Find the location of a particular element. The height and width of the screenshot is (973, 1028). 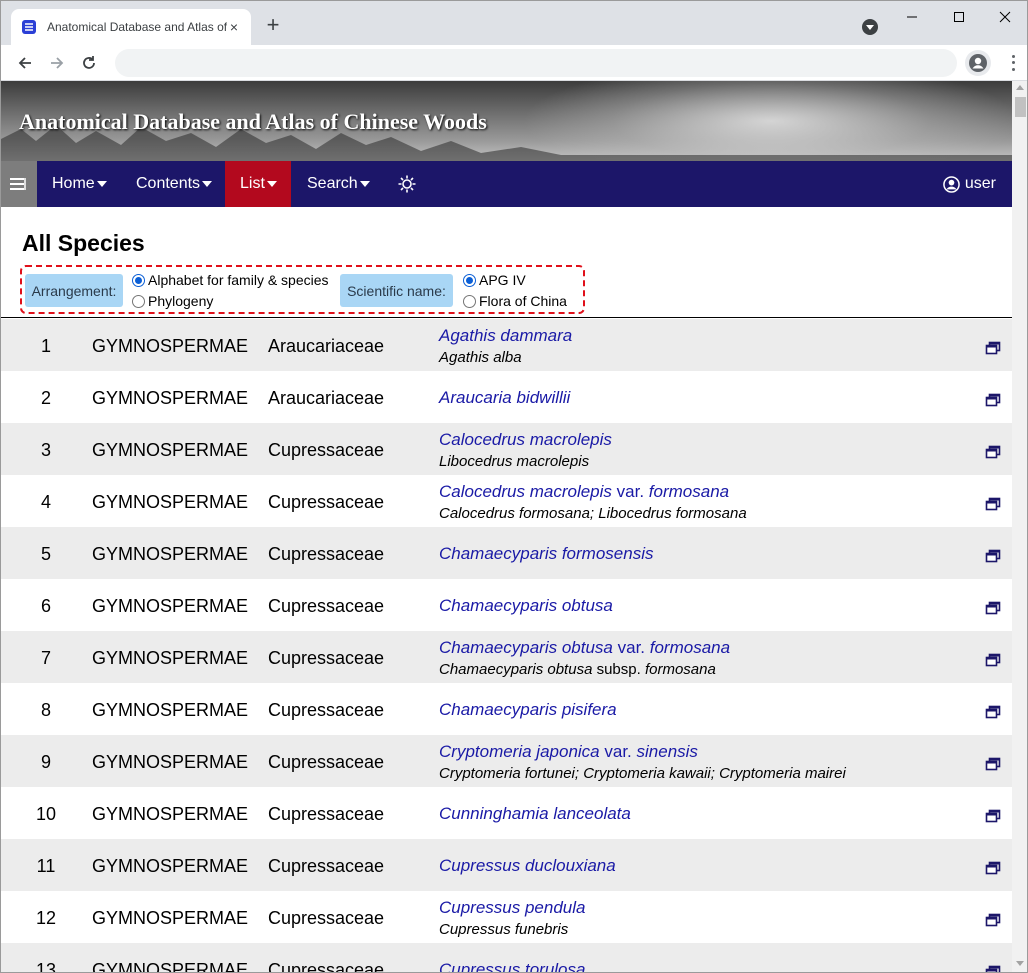

species-name-link: Chamaecyparis formosensis is located at coordinates (546, 554).